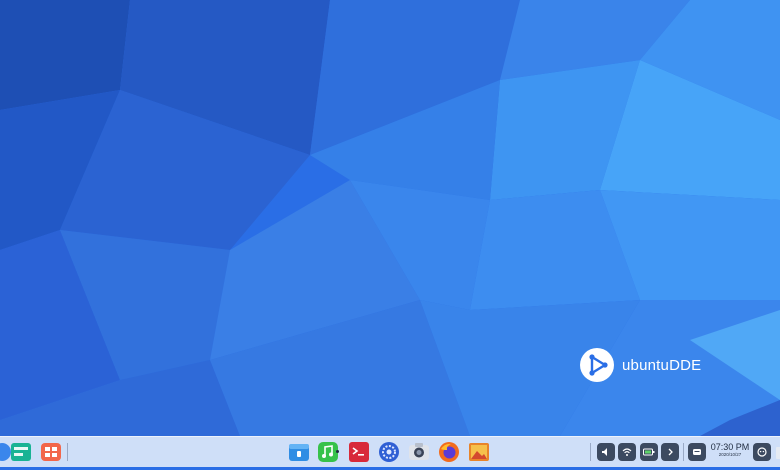 This screenshot has height=470, width=780. I want to click on battery-icon, so click(649, 452).